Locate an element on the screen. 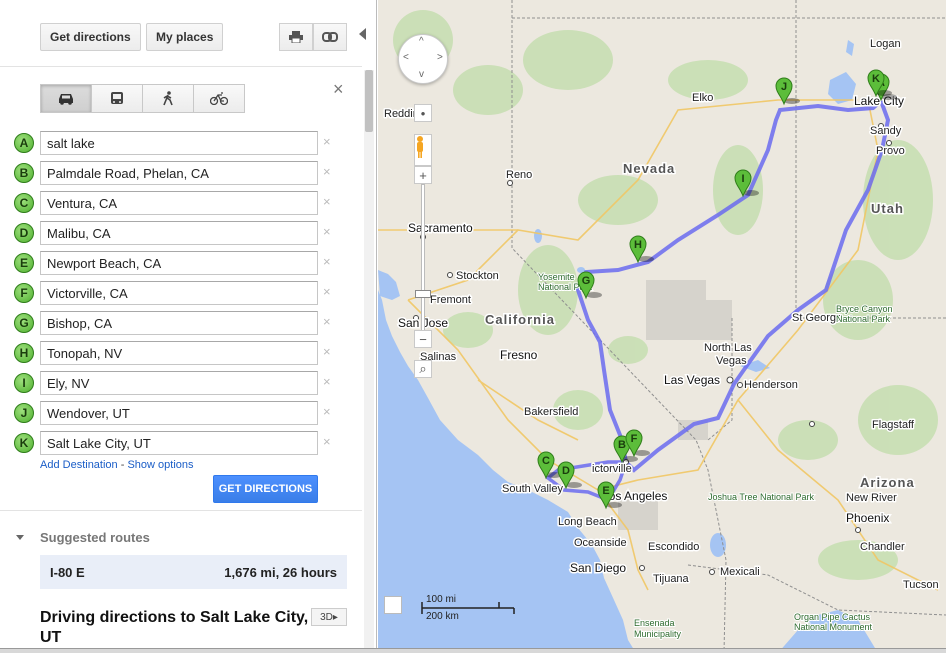  waypoint-marker-icon: H is located at coordinates (24, 353).